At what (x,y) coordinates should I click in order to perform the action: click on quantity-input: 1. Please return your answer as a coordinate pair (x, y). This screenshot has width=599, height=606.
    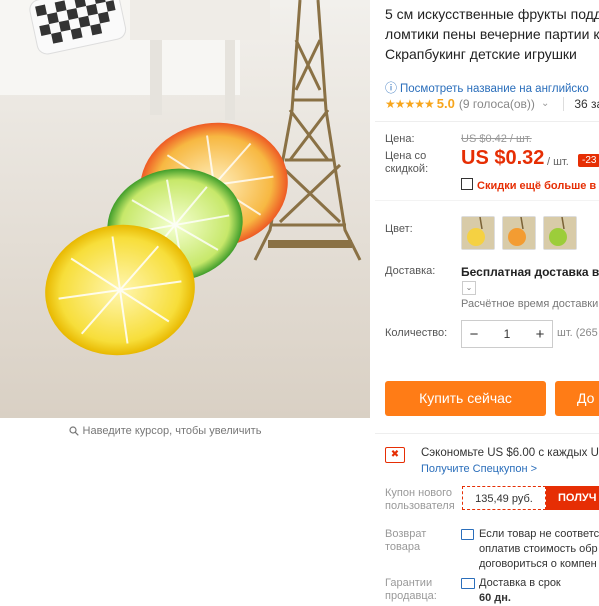
    Looking at the image, I should click on (507, 334).